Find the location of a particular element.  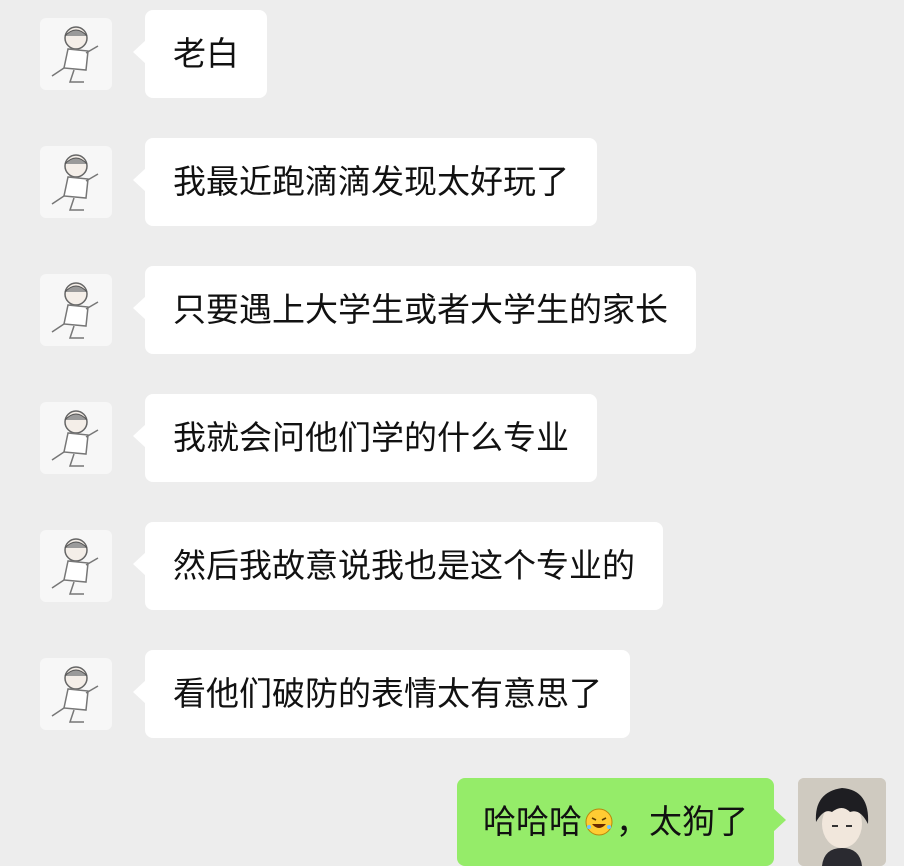

message-text: ，太狗了 is located at coordinates (682, 821).